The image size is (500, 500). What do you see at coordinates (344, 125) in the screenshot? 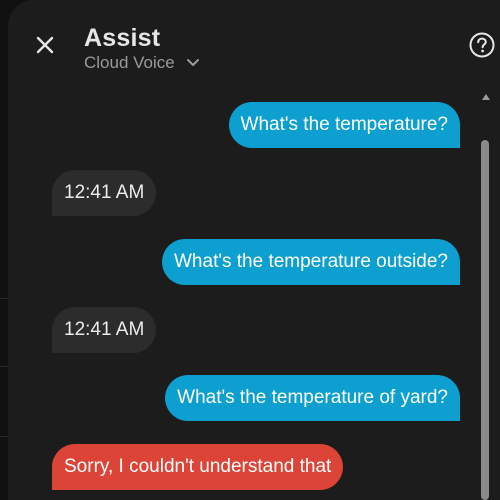
I see `user-message: What's the temperature?` at bounding box center [344, 125].